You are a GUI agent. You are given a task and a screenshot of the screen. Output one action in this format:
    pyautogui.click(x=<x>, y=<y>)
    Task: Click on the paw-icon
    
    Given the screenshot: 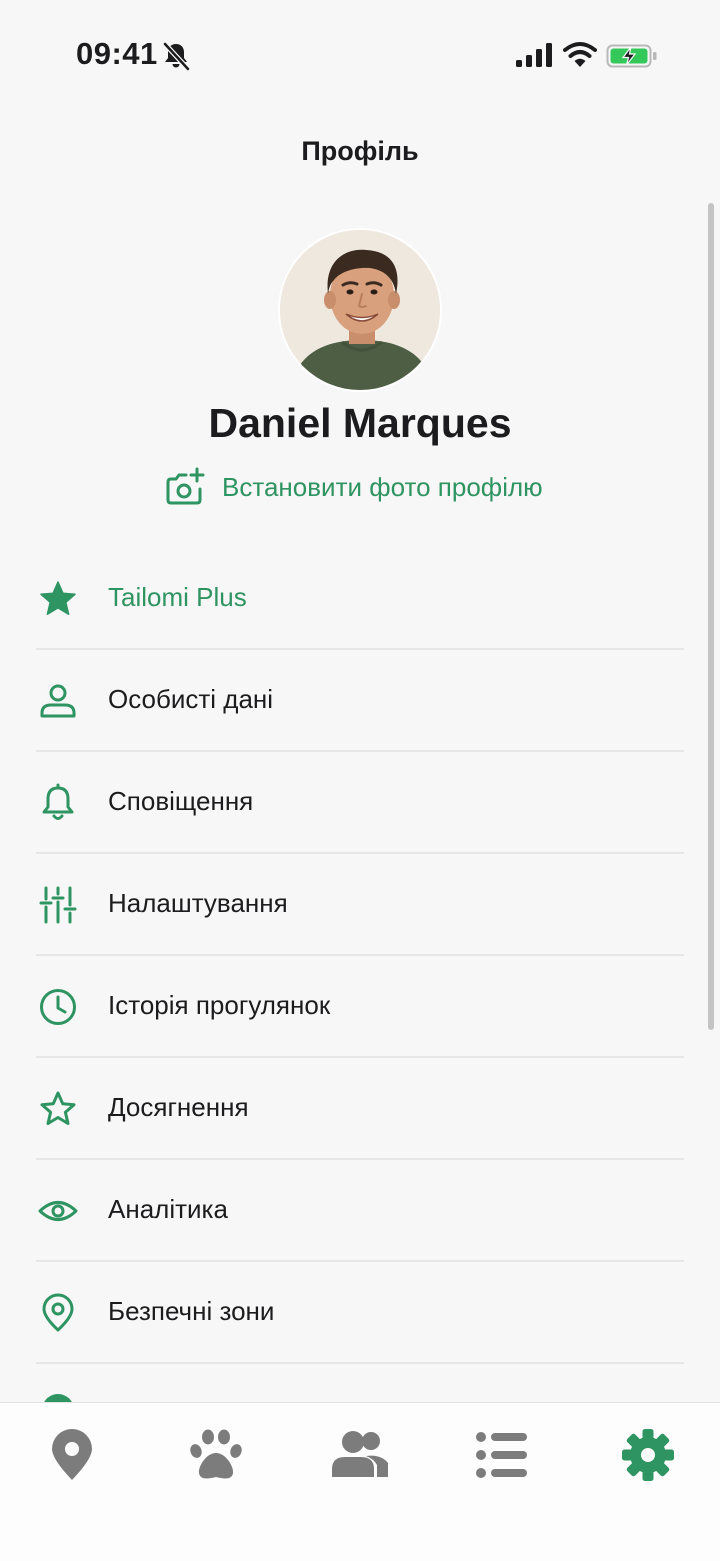 What is the action you would take?
    pyautogui.click(x=216, y=1454)
    